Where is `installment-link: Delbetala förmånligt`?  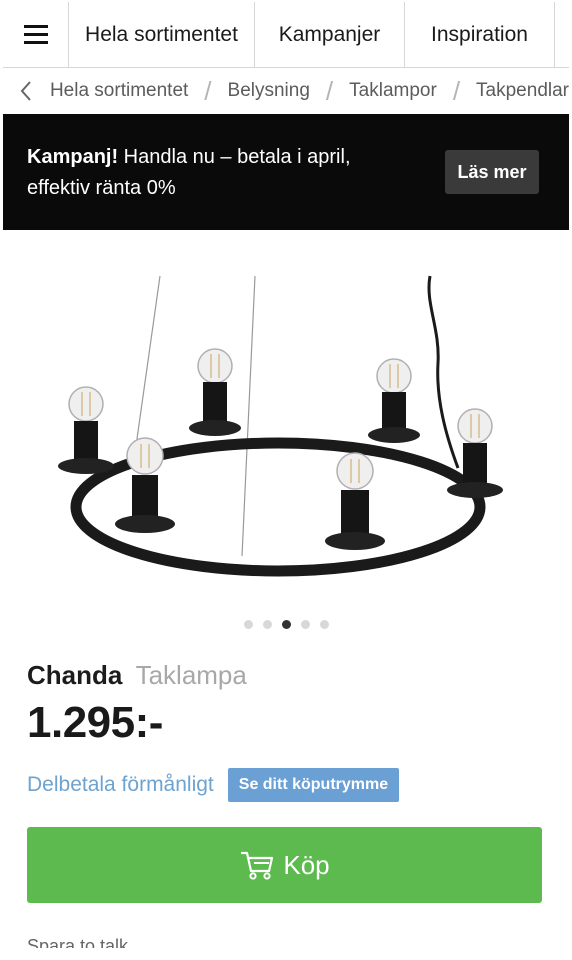 installment-link: Delbetala förmånligt is located at coordinates (120, 785).